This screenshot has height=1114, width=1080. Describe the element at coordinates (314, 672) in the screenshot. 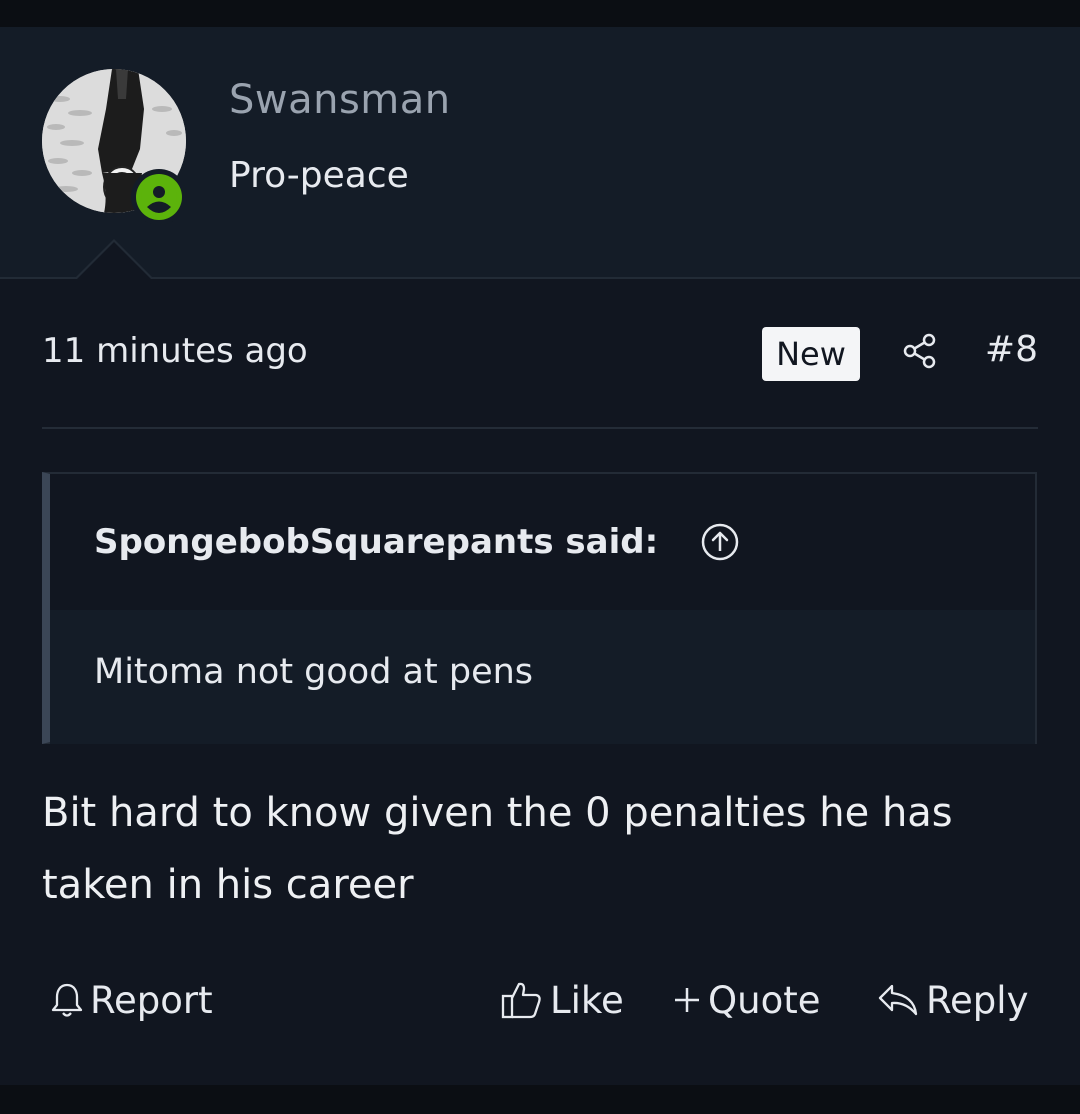

I see `quote-text: Mitoma not good at pens` at that location.